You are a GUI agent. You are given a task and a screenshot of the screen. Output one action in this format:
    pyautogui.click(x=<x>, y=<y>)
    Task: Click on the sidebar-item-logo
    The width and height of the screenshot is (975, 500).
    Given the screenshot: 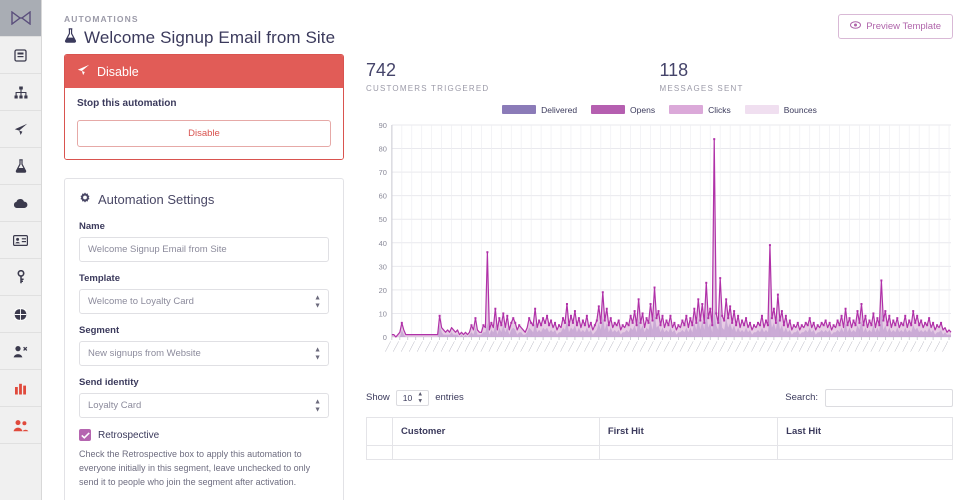 What is the action you would take?
    pyautogui.click(x=20, y=18)
    